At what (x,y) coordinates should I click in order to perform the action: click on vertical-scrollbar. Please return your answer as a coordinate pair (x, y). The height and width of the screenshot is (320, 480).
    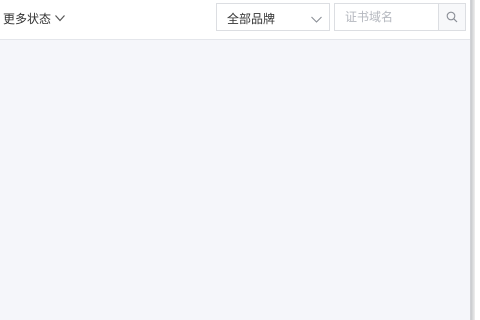
    Looking at the image, I should click on (475, 160).